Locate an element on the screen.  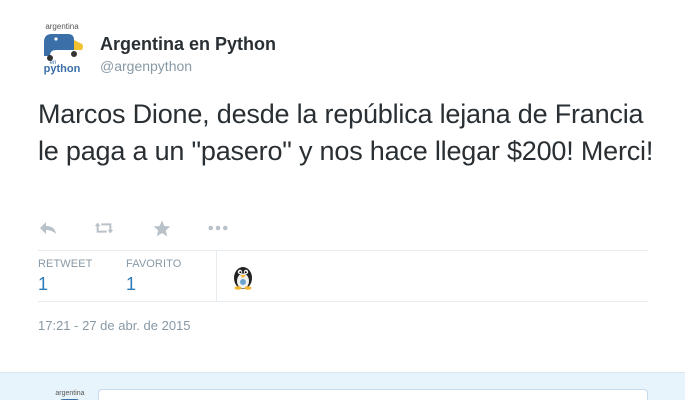
favoriter-avatar is located at coordinates (243, 277).